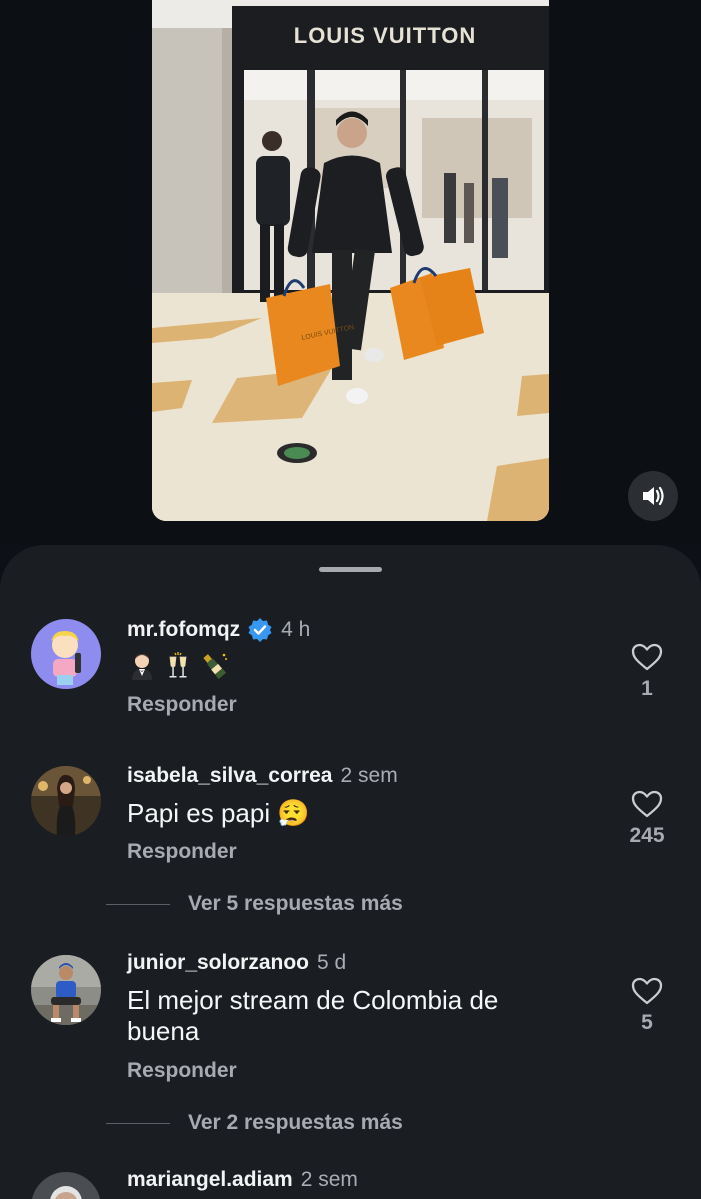 The width and height of the screenshot is (701, 1199). Describe the element at coordinates (647, 819) in the screenshot. I see `like-control: 245` at that location.